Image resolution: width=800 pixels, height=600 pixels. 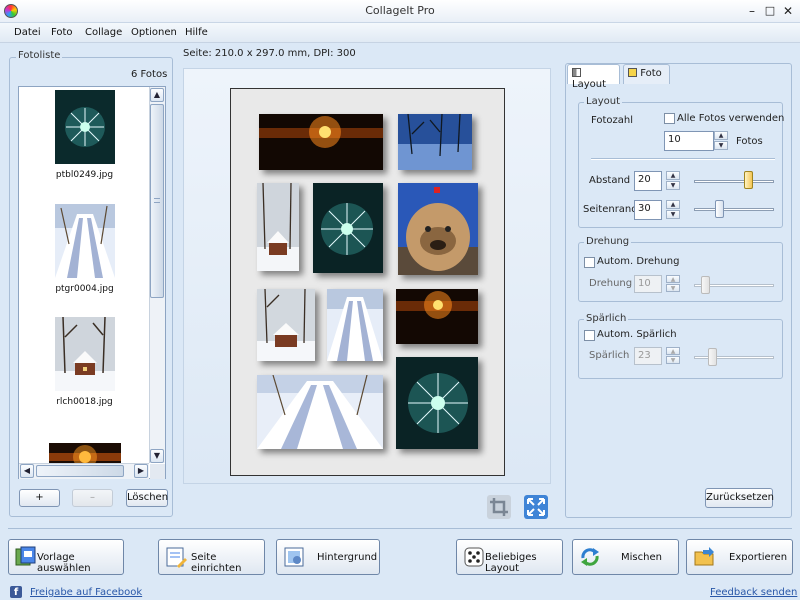 I want to click on spaerlich-spinner: ▲ ▼, so click(x=673, y=355).